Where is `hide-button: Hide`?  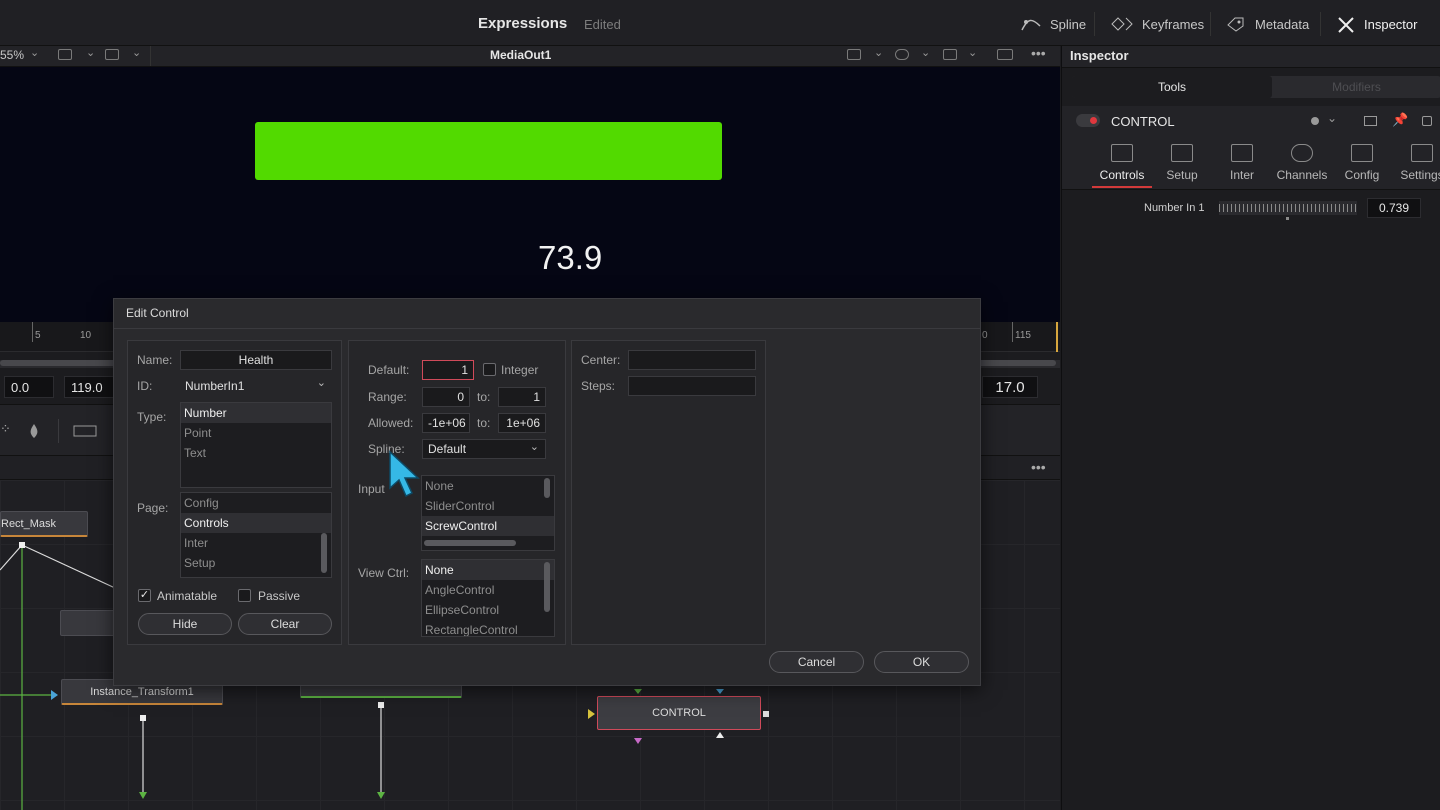
hide-button: Hide is located at coordinates (185, 624).